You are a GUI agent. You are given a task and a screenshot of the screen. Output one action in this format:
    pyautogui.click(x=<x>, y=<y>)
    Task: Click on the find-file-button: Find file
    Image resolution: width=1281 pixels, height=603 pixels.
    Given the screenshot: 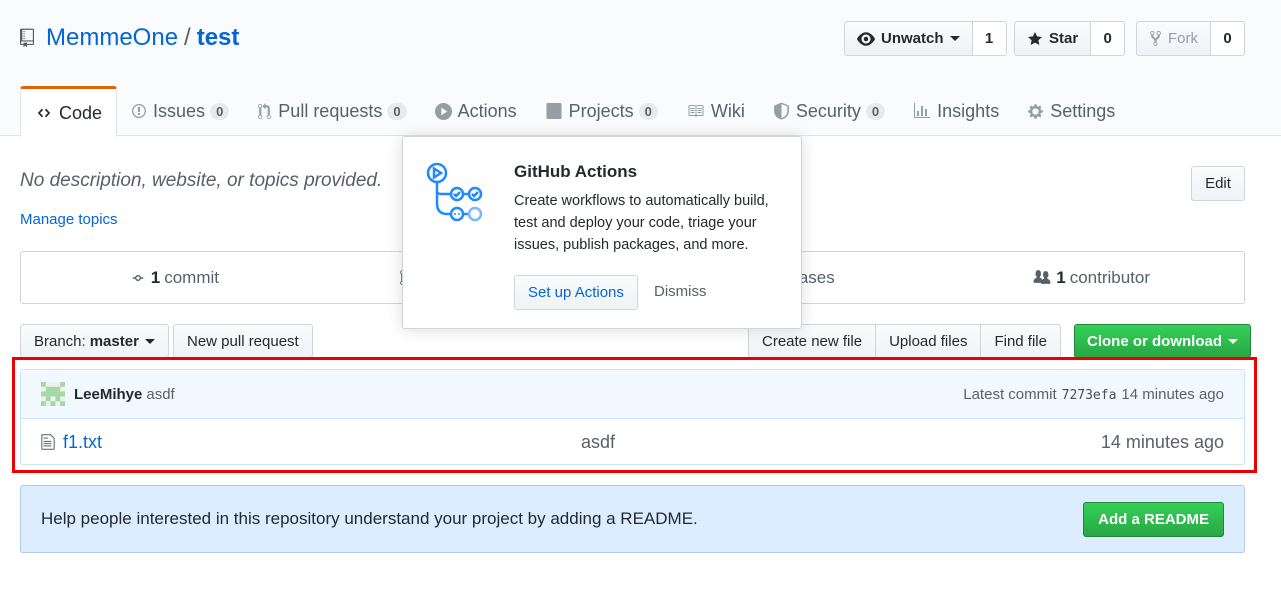 What is the action you would take?
    pyautogui.click(x=1021, y=341)
    